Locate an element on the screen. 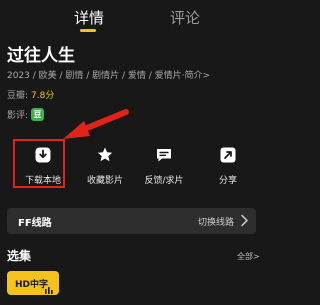 Image resolution: width=320 pixels, height=305 pixels. message-icon is located at coordinates (164, 155).